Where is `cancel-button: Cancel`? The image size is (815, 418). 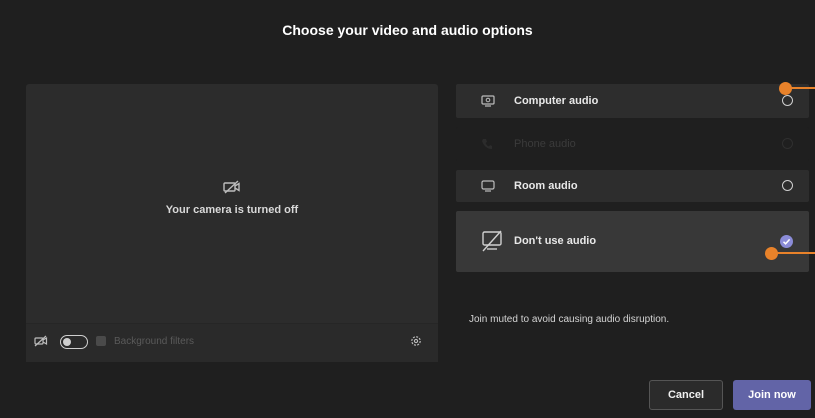
cancel-button: Cancel is located at coordinates (686, 395).